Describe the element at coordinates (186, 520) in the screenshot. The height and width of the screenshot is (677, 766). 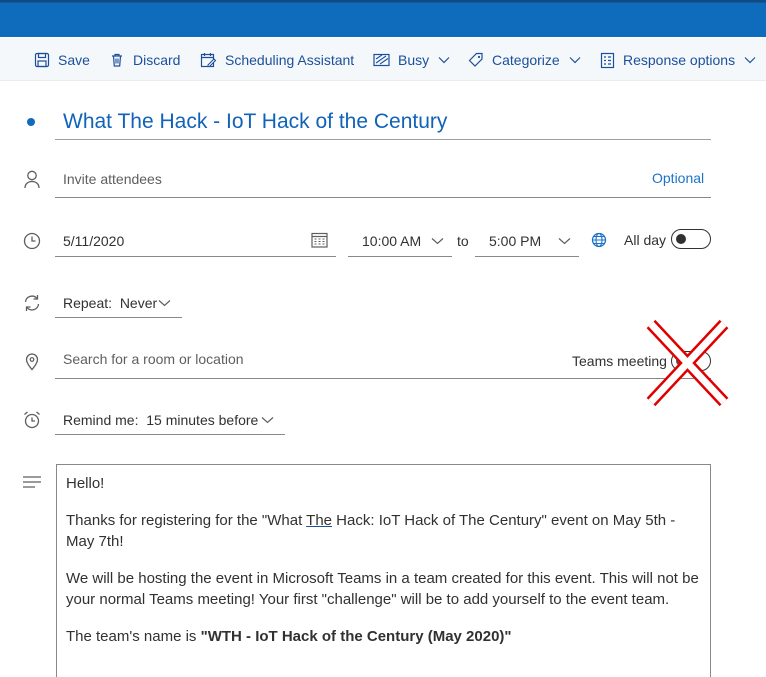
I see `body-p2-start: Thanks for registering for the "What` at that location.